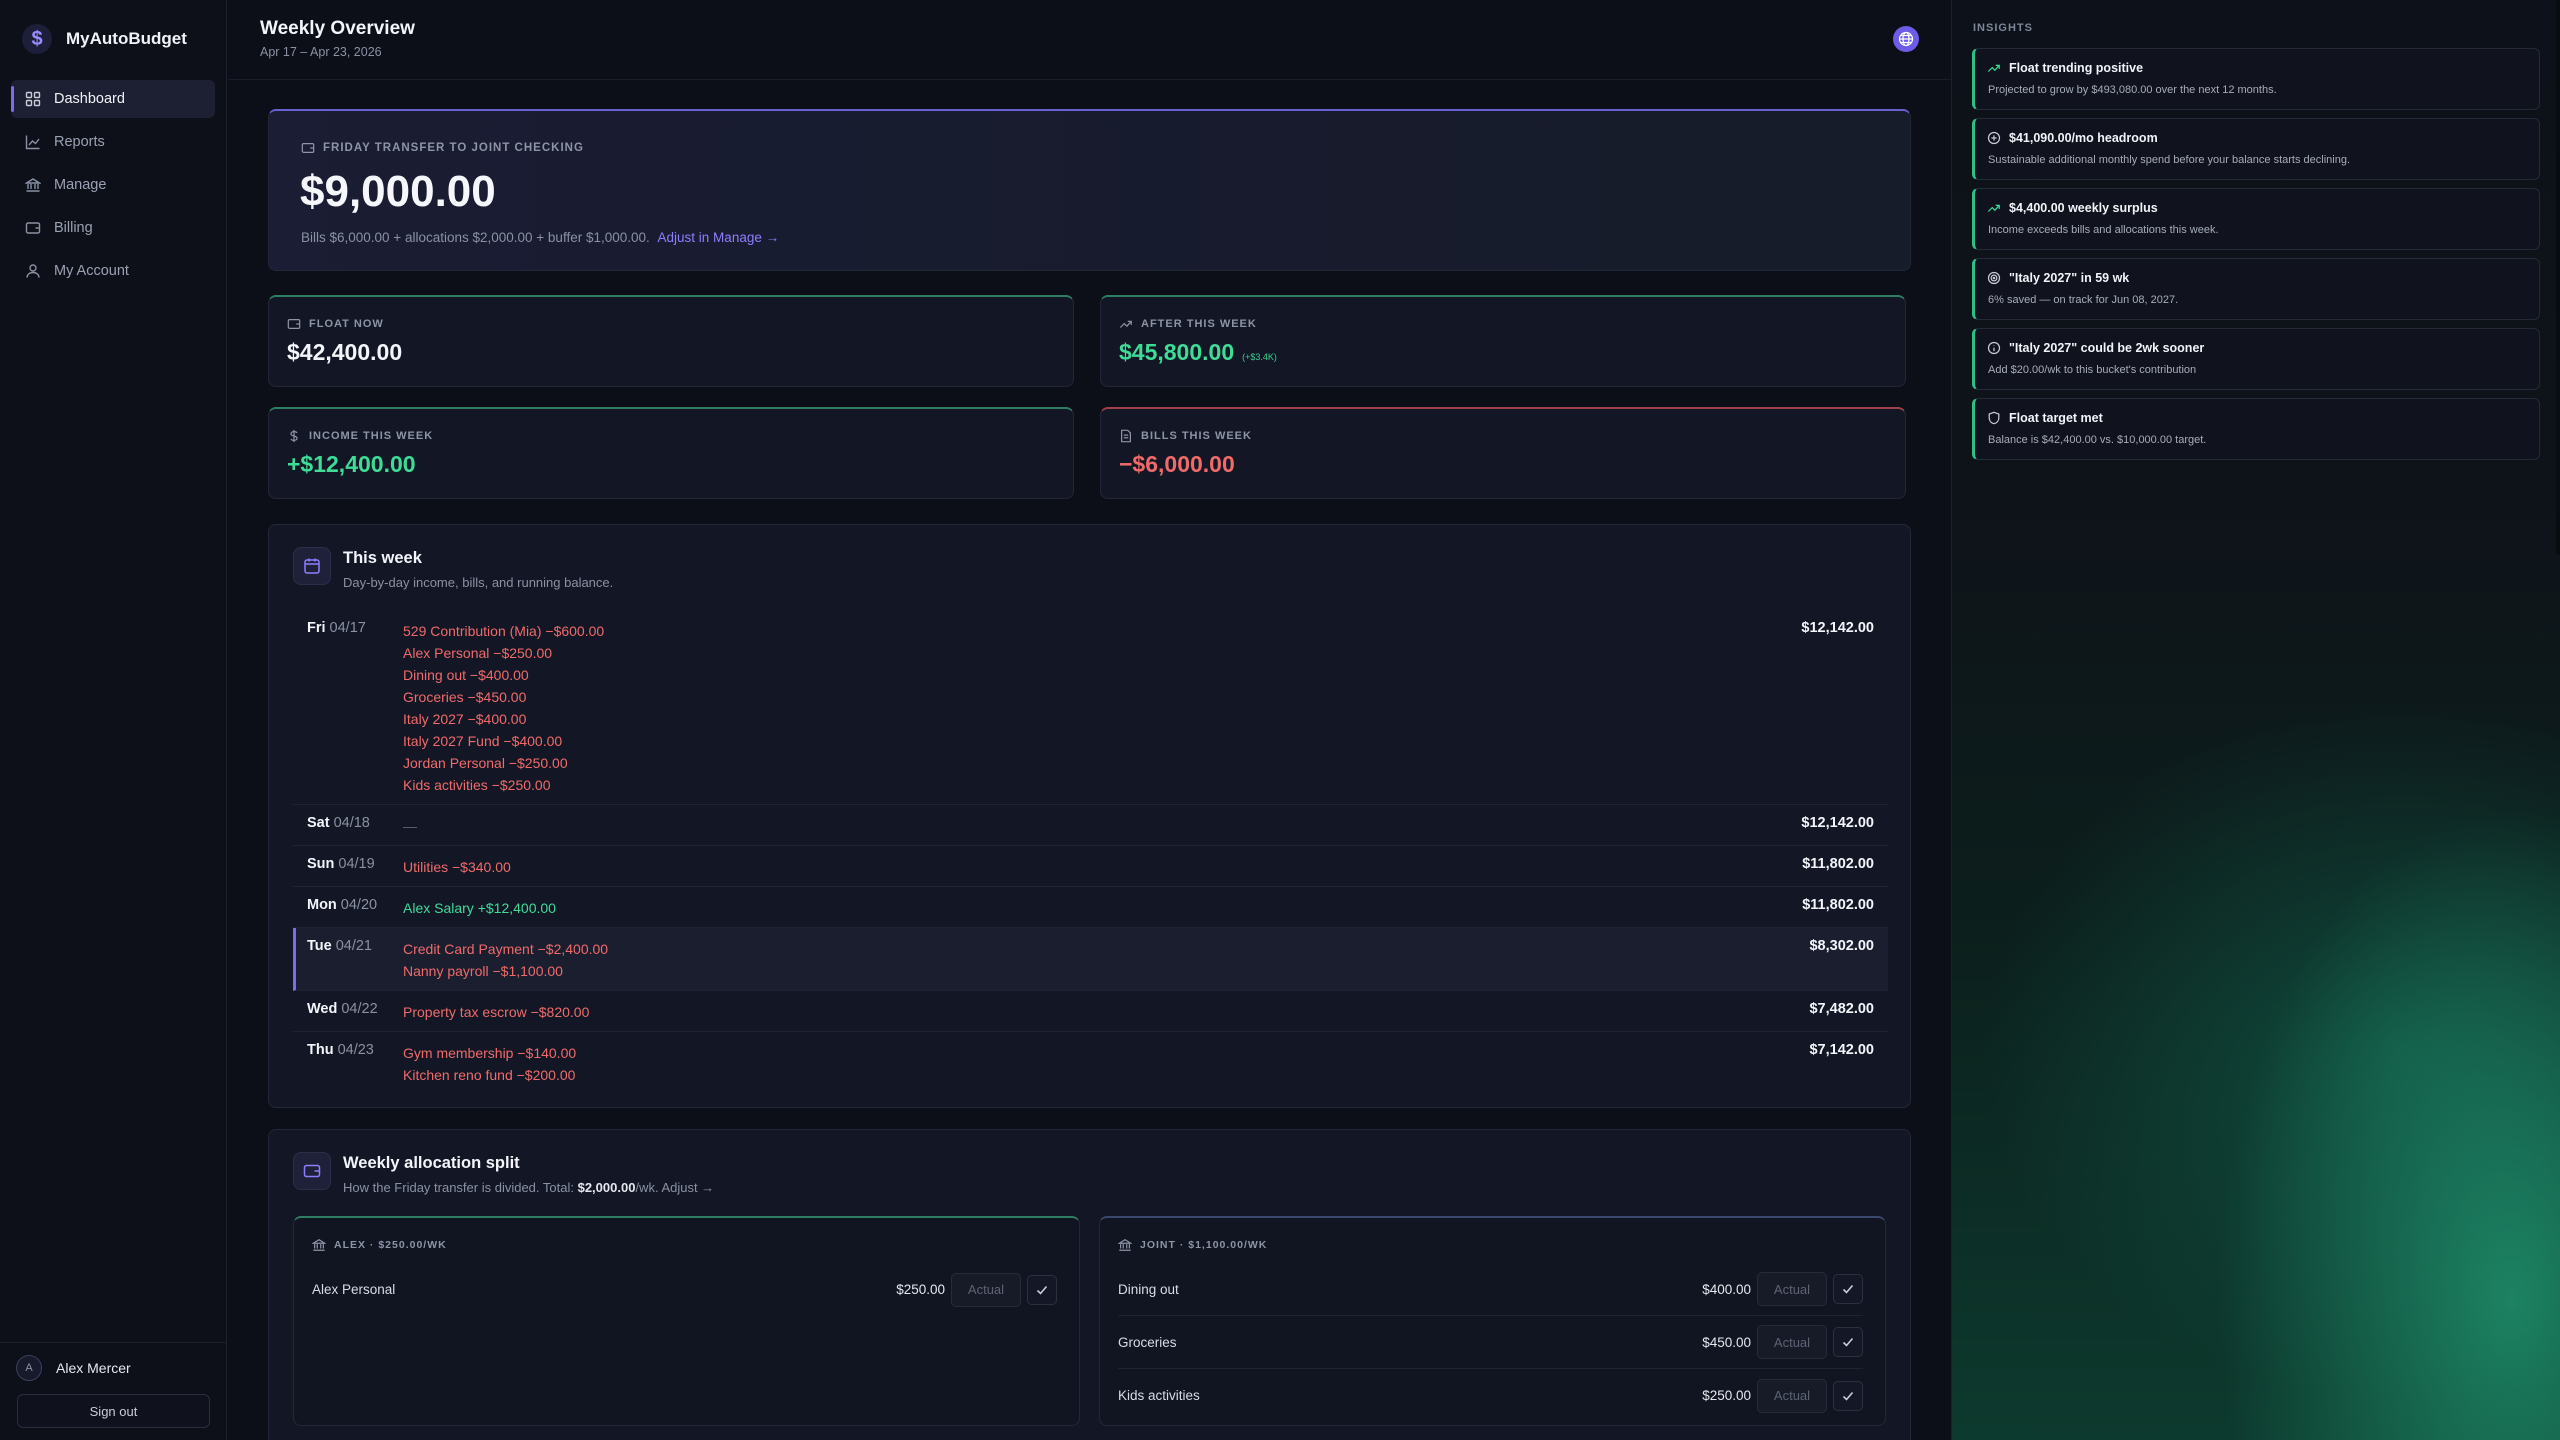  What do you see at coordinates (457, 867) in the screenshot?
I see `bill-item: Utilities −$340.00` at bounding box center [457, 867].